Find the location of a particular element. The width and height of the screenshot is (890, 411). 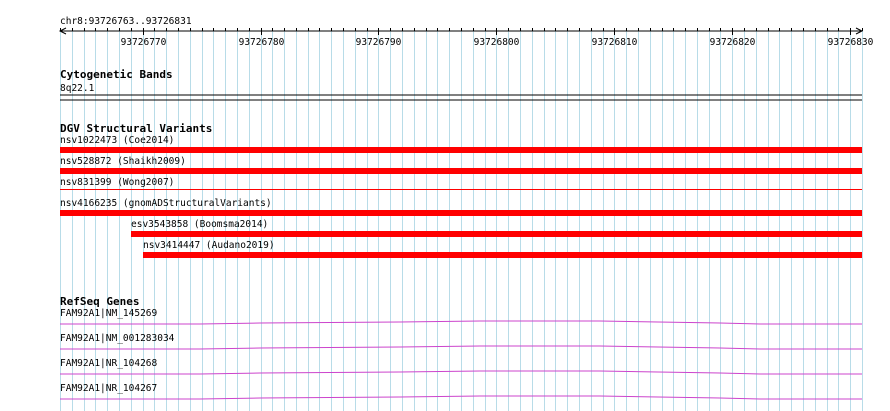

dgv-feature-label: nsv831399 (Wong2007) is located at coordinates (117, 182).